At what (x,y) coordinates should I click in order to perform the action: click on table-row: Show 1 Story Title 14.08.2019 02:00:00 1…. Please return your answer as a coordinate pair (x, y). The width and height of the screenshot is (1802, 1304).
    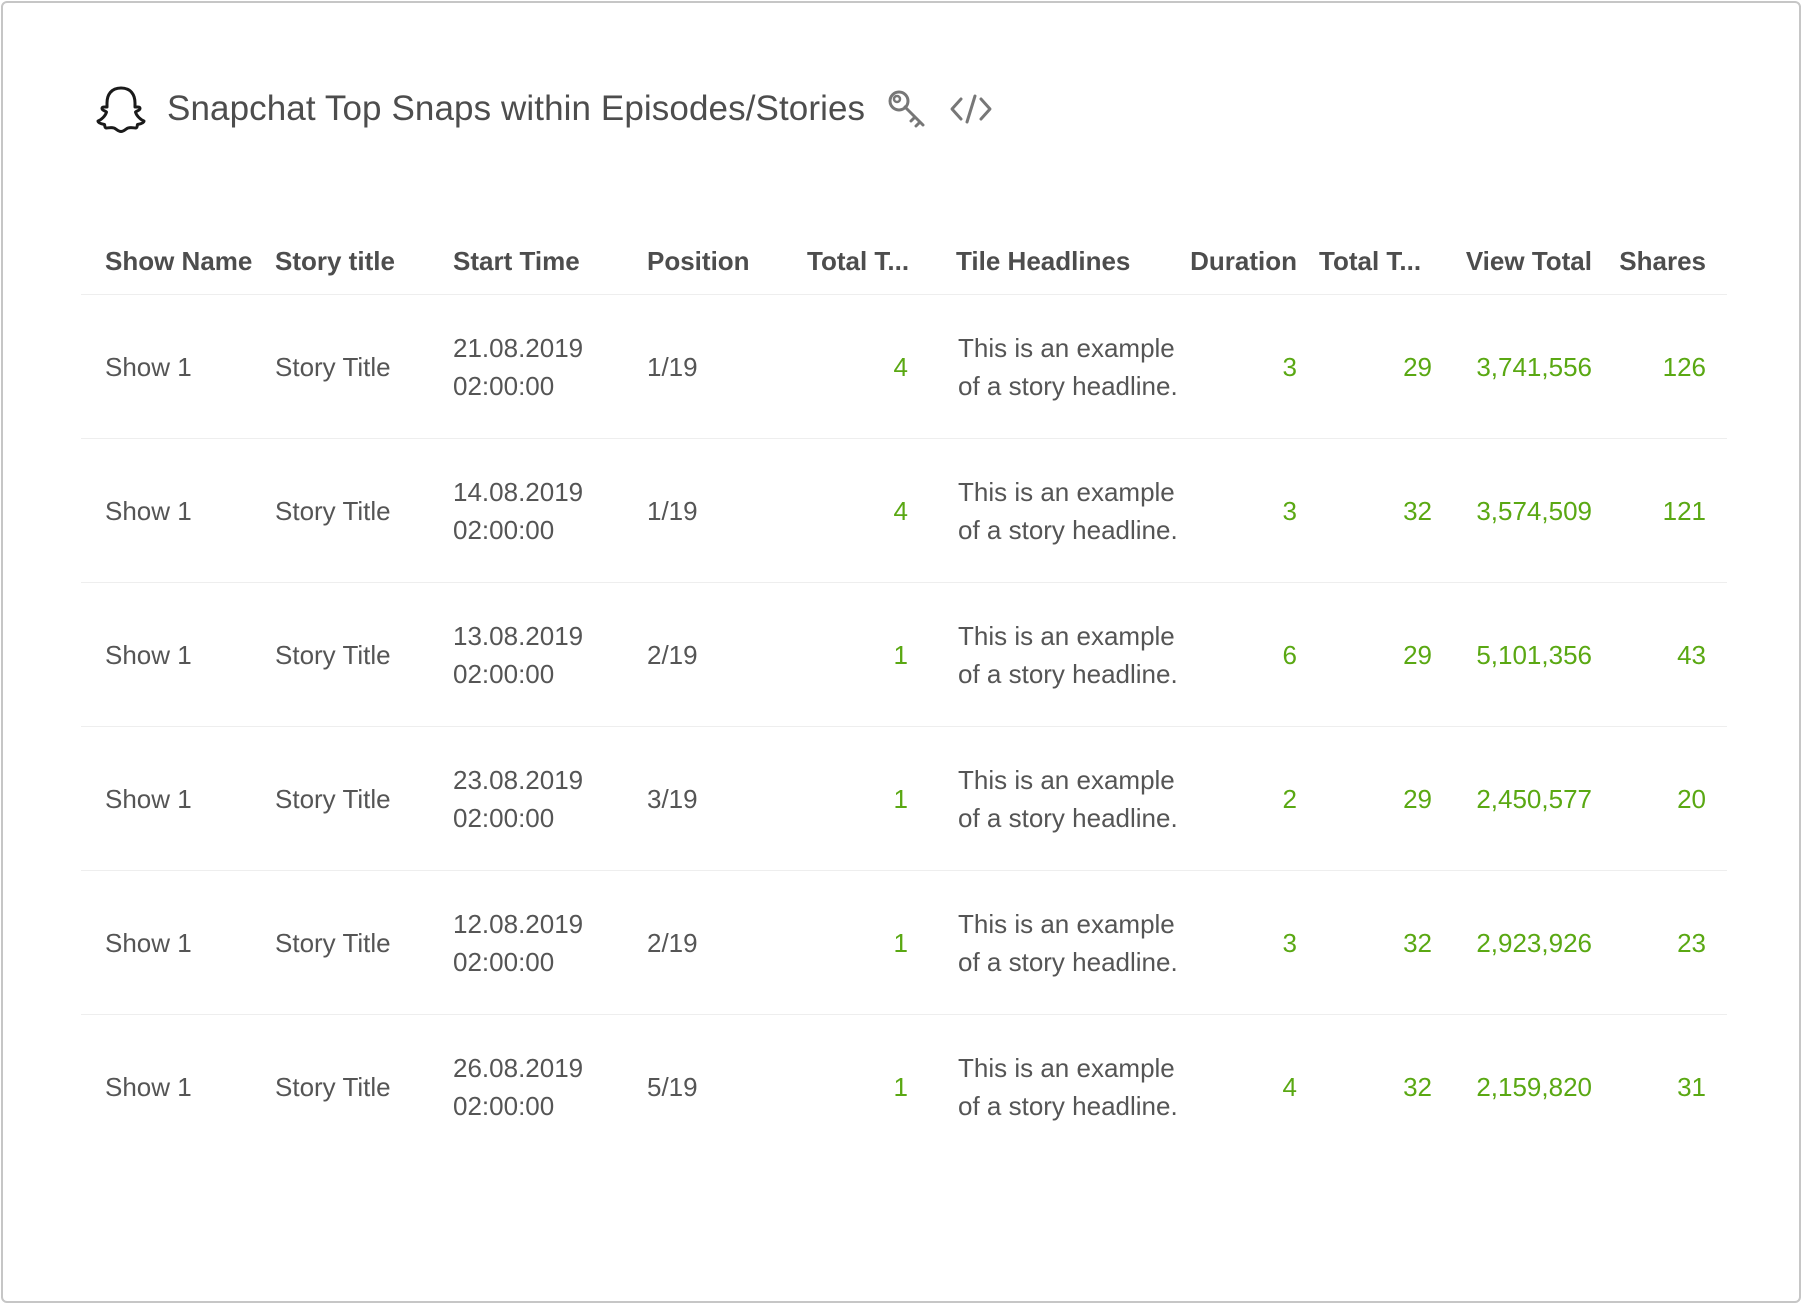
    Looking at the image, I should click on (904, 511).